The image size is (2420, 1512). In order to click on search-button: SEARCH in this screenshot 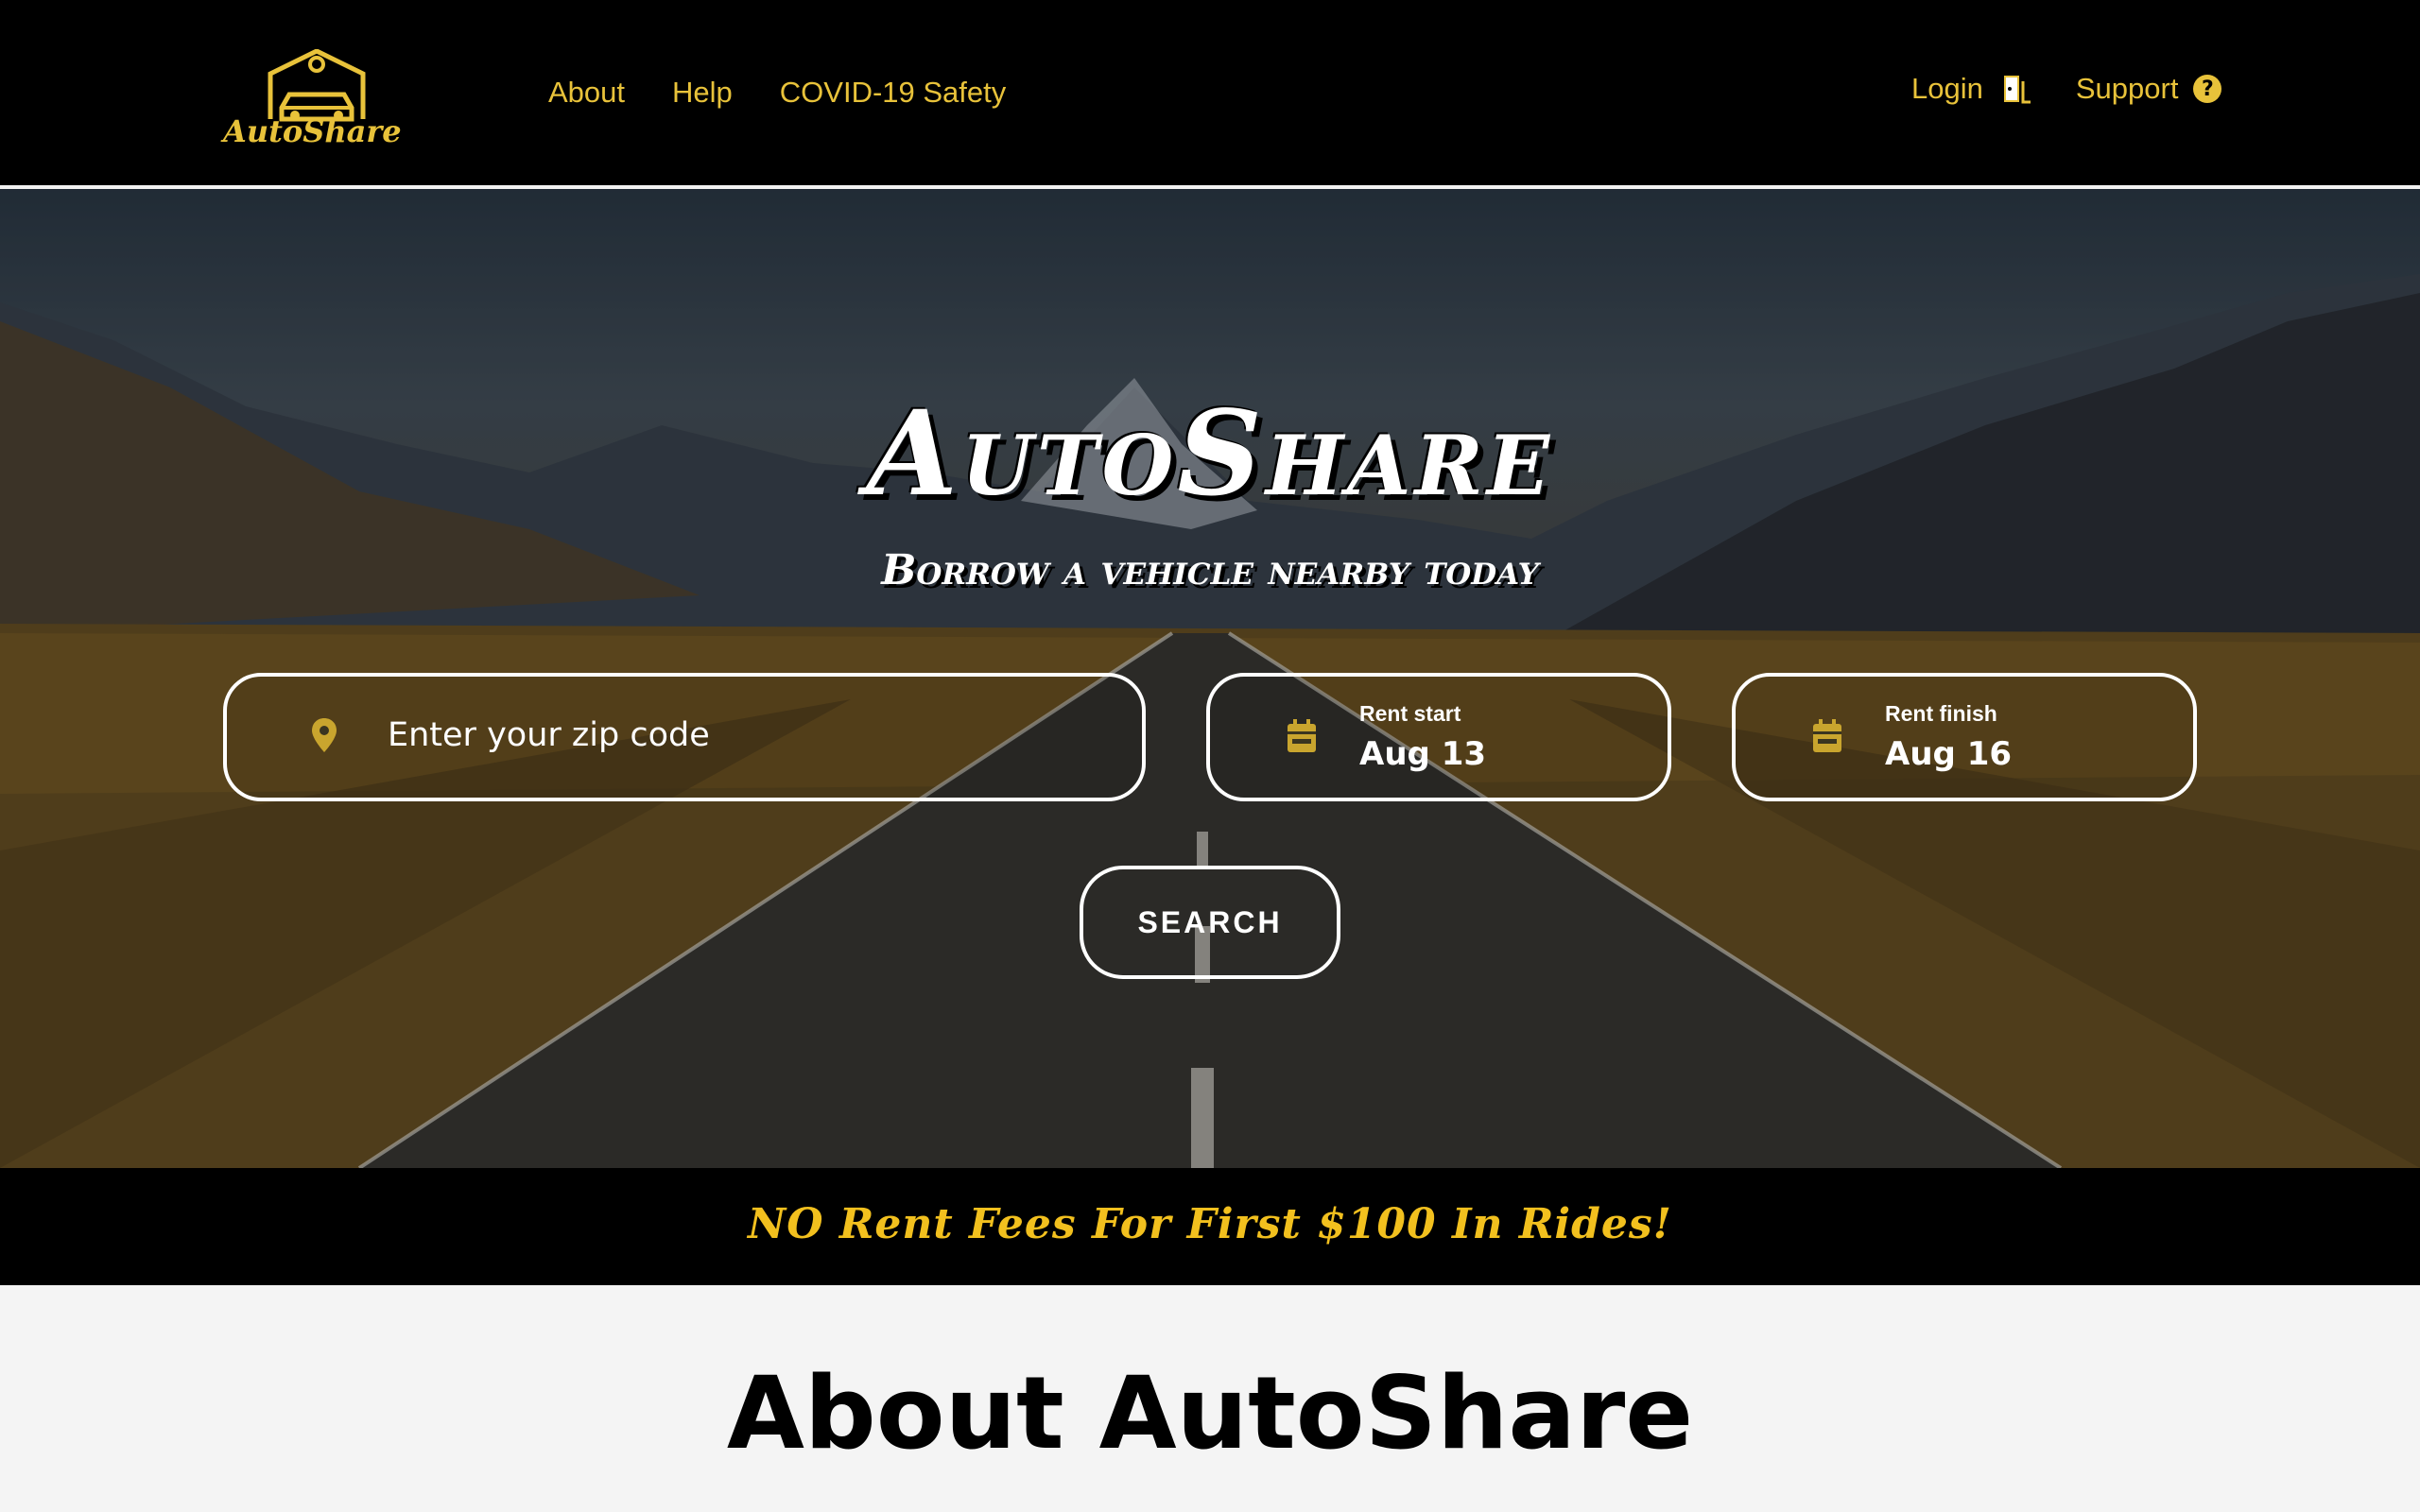, I will do `click(1210, 922)`.